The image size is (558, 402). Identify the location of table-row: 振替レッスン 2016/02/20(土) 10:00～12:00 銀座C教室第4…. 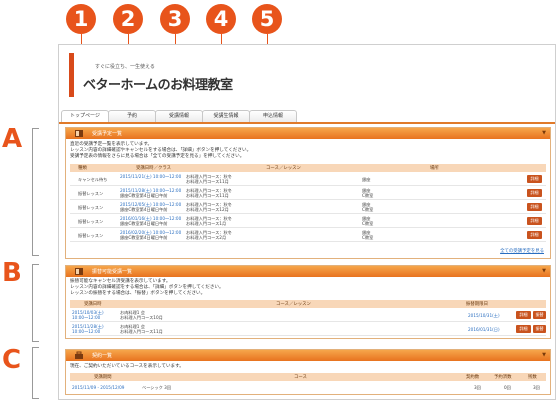
(308, 235).